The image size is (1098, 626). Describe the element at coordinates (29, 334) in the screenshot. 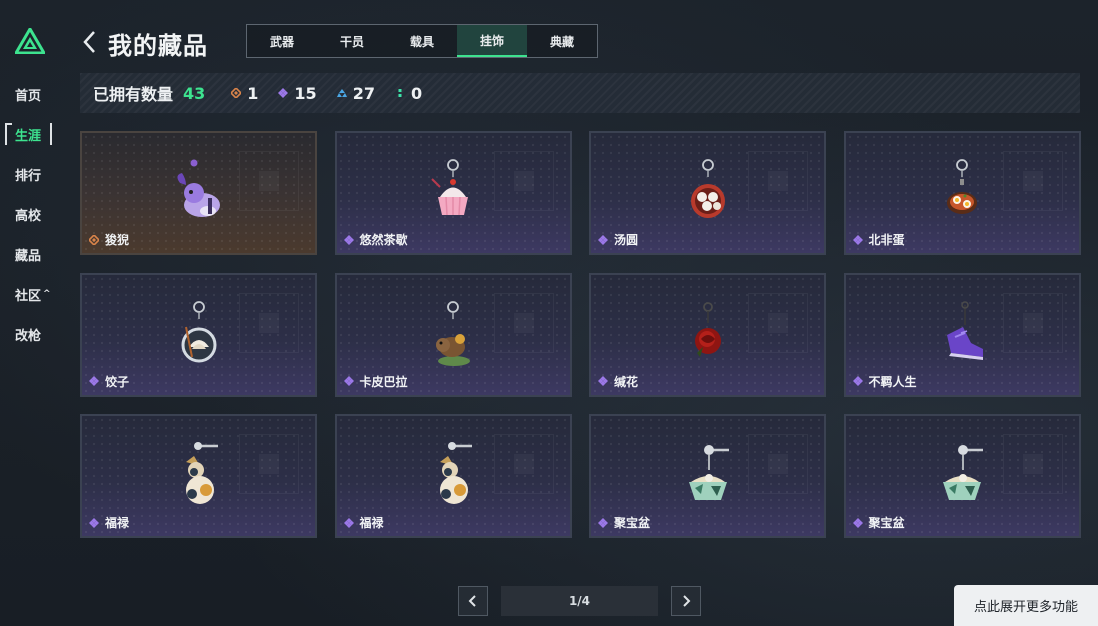

I see `nav-gunsmith: 改枪` at that location.